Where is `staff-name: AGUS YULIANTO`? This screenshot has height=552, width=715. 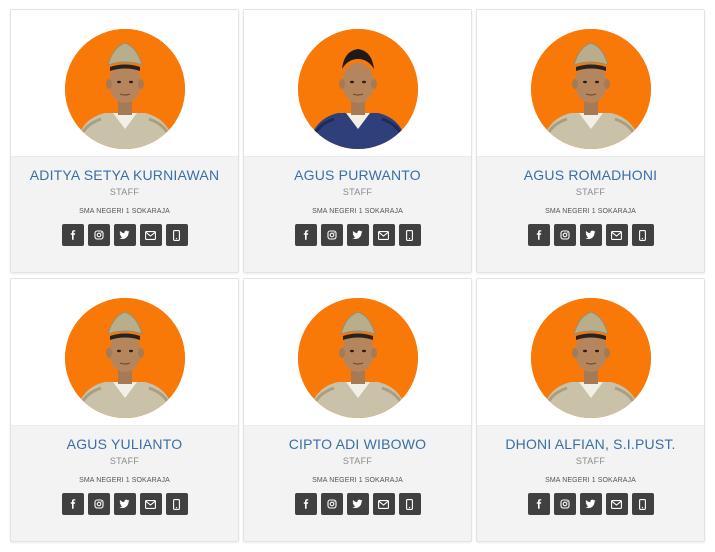
staff-name: AGUS YULIANTO is located at coordinates (124, 444).